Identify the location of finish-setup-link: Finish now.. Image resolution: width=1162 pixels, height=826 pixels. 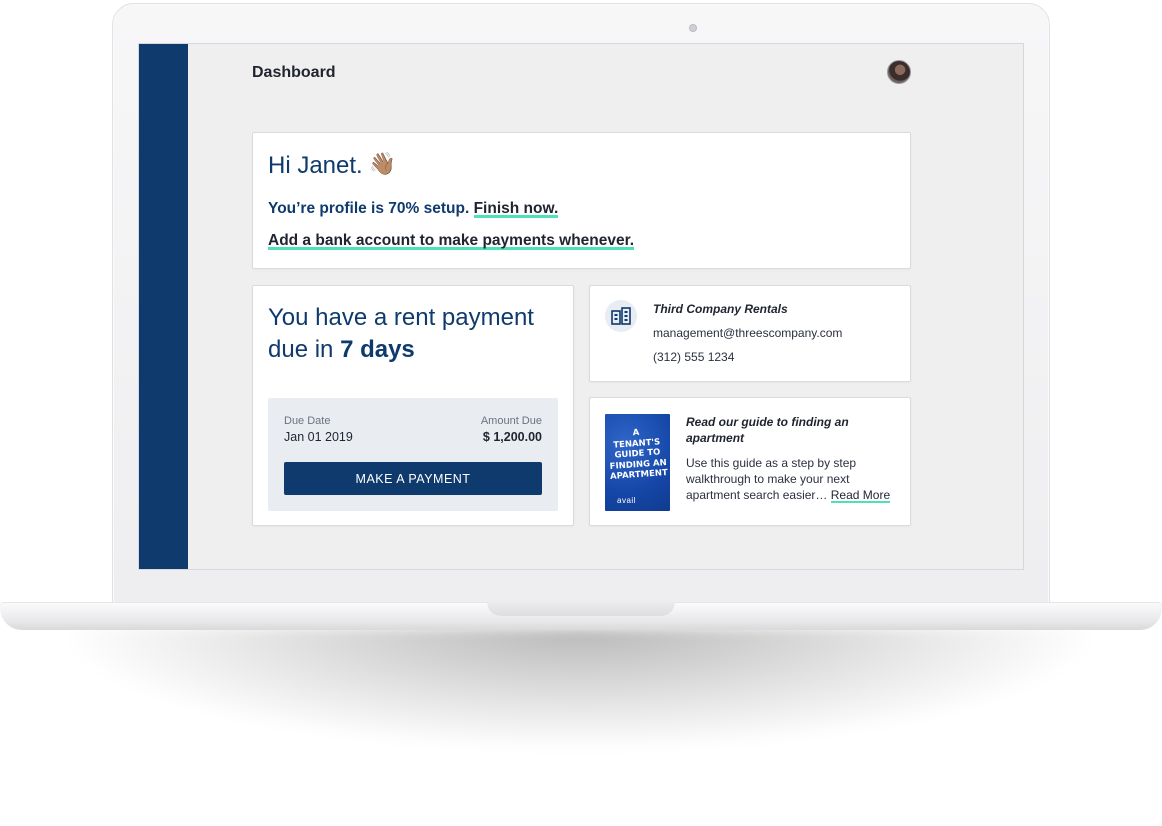
(516, 209).